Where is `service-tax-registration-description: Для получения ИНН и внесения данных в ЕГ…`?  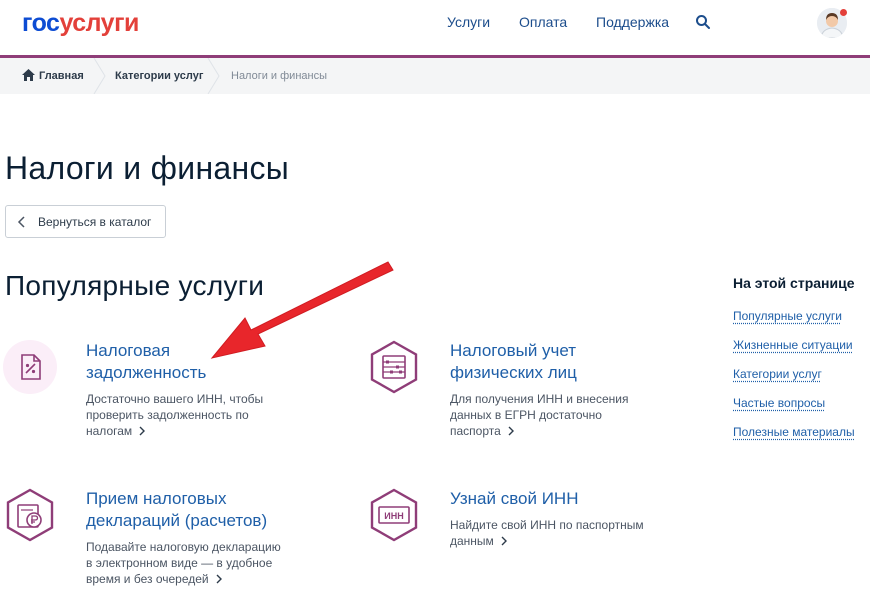
service-tax-registration-description: Для получения ИНН и внесения данных в ЕГ… is located at coordinates (539, 415).